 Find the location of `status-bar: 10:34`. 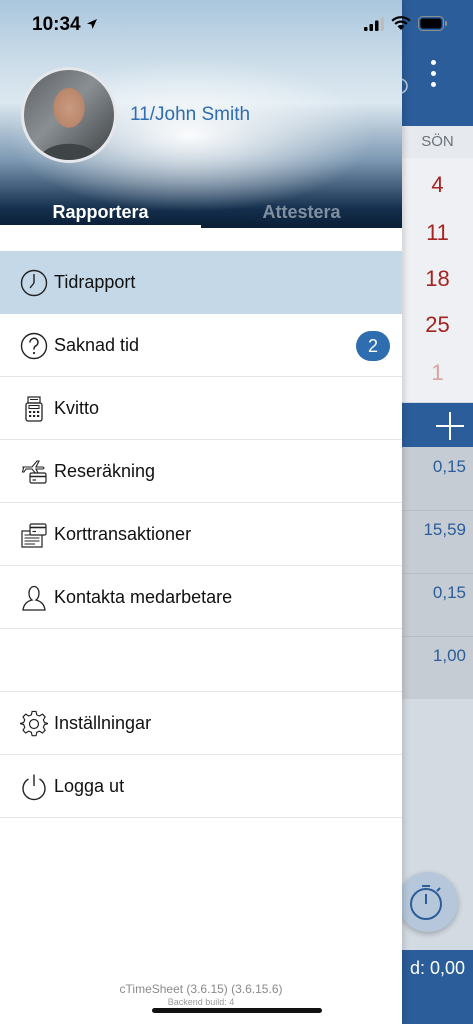

status-bar: 10:34 is located at coordinates (236, 25).